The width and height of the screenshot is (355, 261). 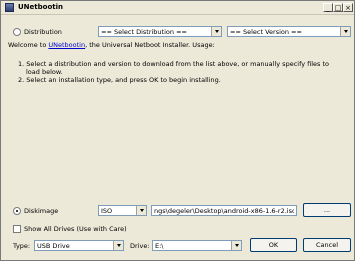 I want to click on diskimage-format-select: ISO, so click(x=122, y=210).